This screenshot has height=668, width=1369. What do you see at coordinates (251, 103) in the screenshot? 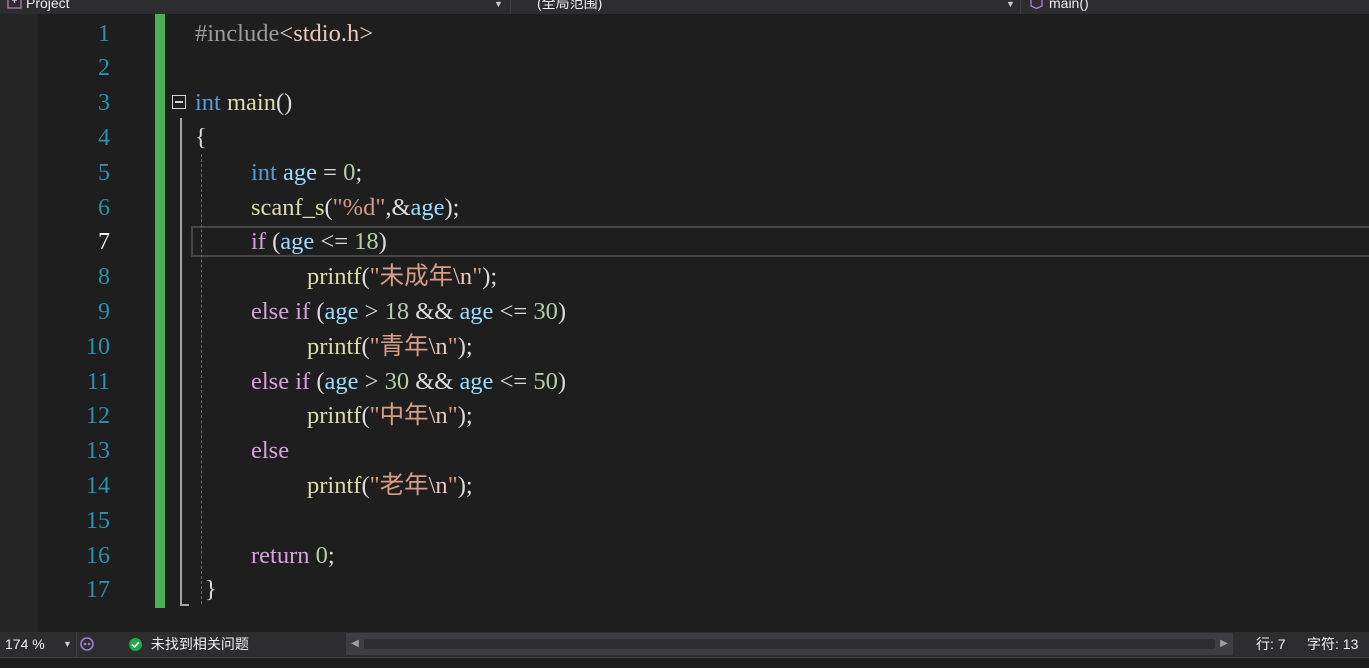
I see `function-name: main` at bounding box center [251, 103].